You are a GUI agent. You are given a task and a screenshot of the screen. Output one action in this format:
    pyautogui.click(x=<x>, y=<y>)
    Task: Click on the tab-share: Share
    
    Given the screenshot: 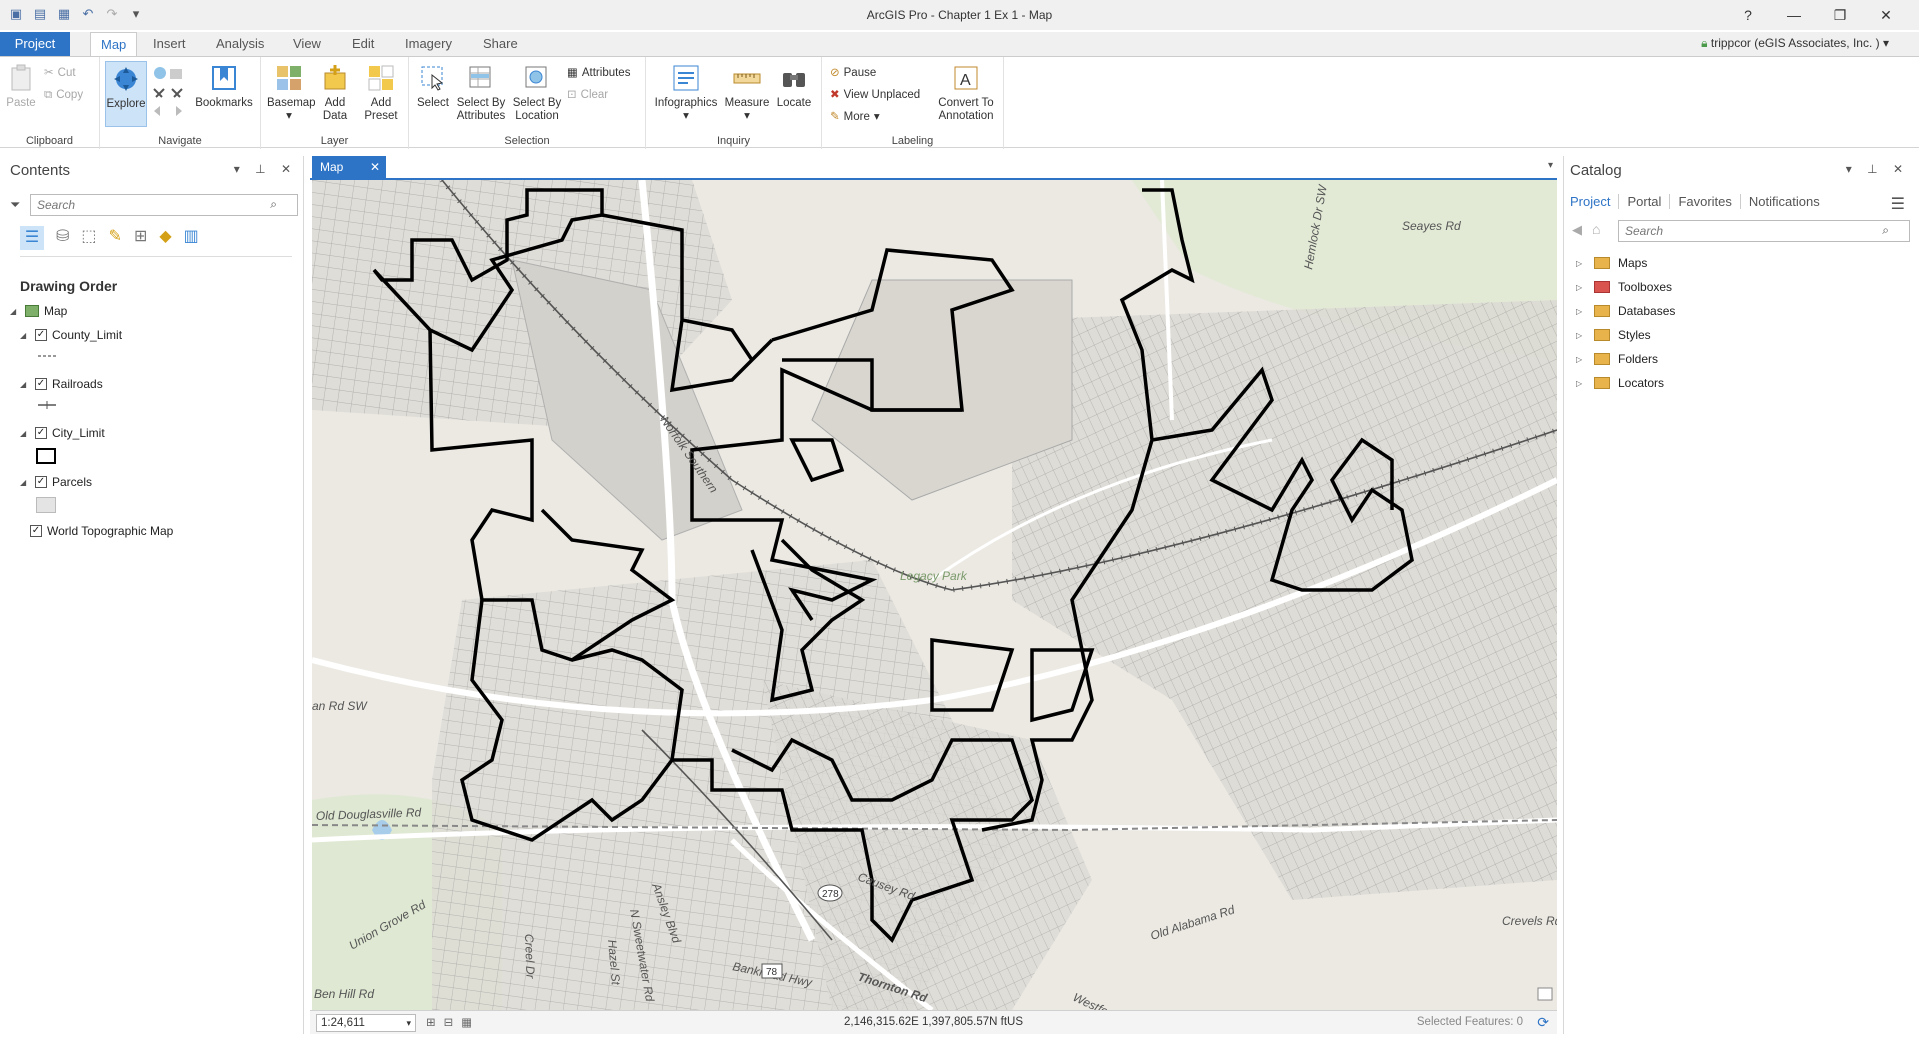 What is the action you would take?
    pyautogui.click(x=500, y=44)
    